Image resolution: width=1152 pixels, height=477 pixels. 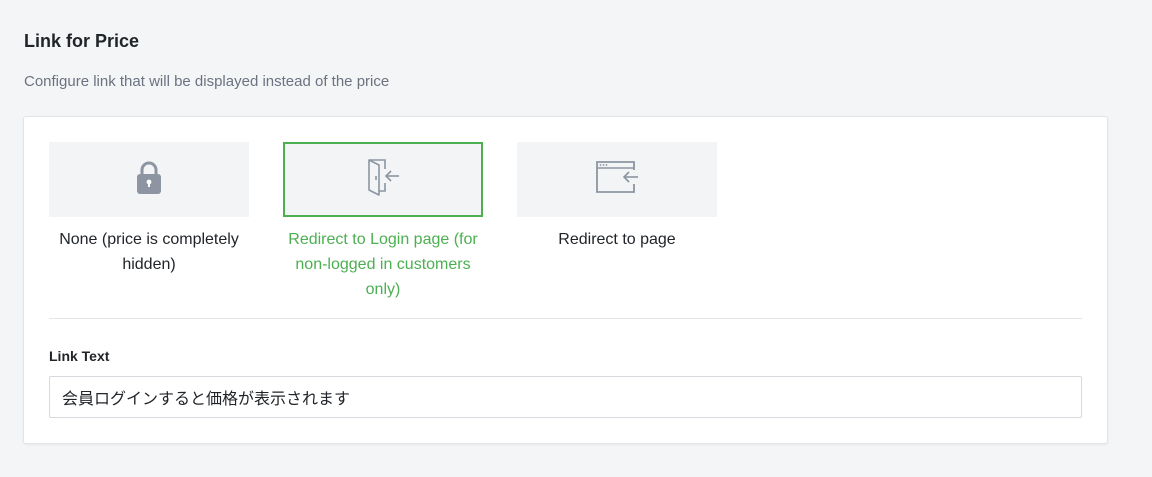 What do you see at coordinates (565, 397) in the screenshot?
I see `link-text-input` at bounding box center [565, 397].